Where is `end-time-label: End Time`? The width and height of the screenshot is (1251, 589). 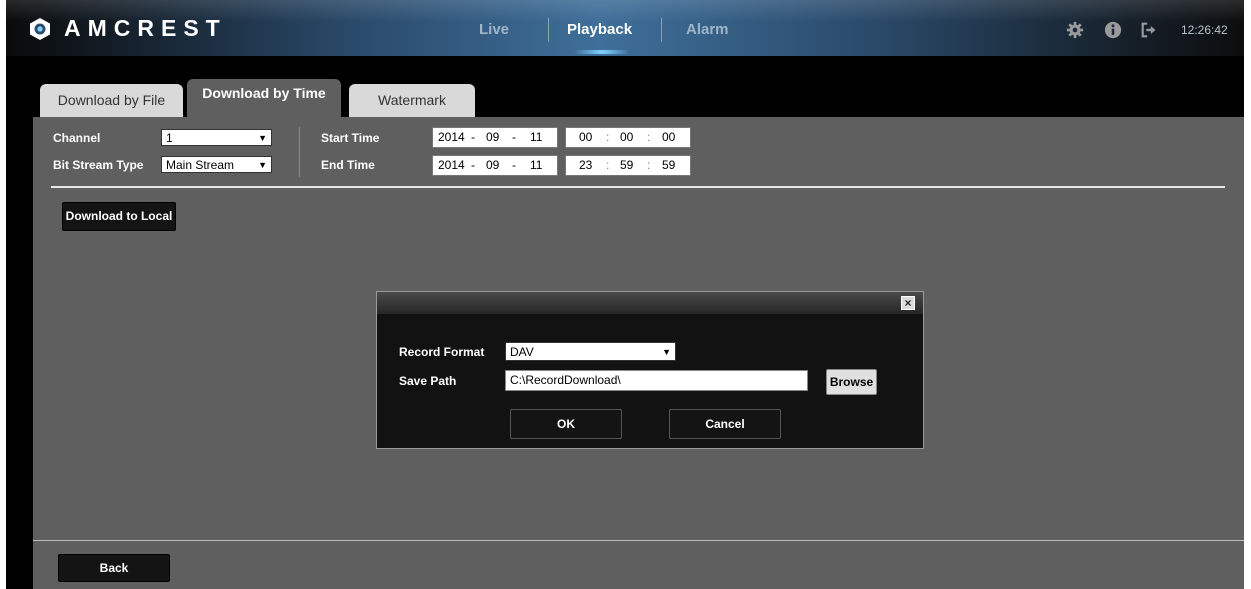 end-time-label: End Time is located at coordinates (348, 165).